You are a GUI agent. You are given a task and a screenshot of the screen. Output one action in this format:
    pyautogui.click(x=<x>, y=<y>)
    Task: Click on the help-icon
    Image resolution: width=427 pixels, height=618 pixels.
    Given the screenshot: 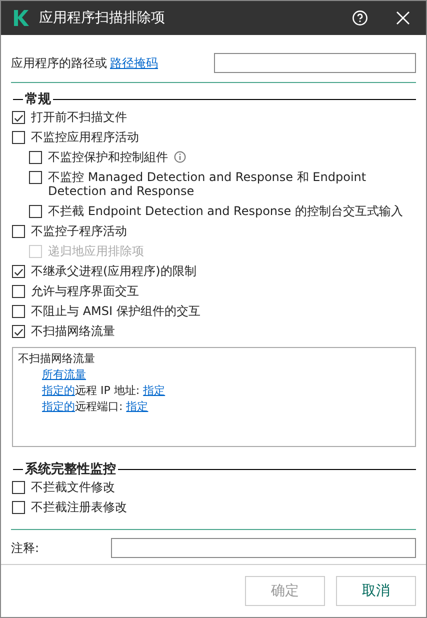 What is the action you would take?
    pyautogui.click(x=360, y=18)
    